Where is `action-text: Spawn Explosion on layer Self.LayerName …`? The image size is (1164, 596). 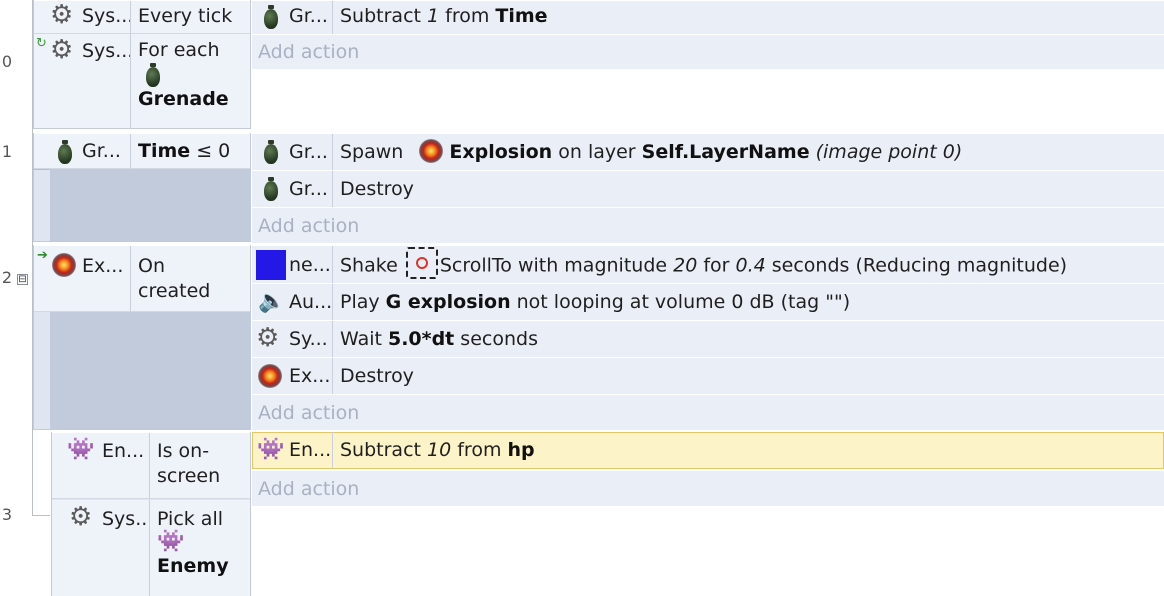 action-text: Spawn Explosion on layer Self.LayerName … is located at coordinates (647, 152).